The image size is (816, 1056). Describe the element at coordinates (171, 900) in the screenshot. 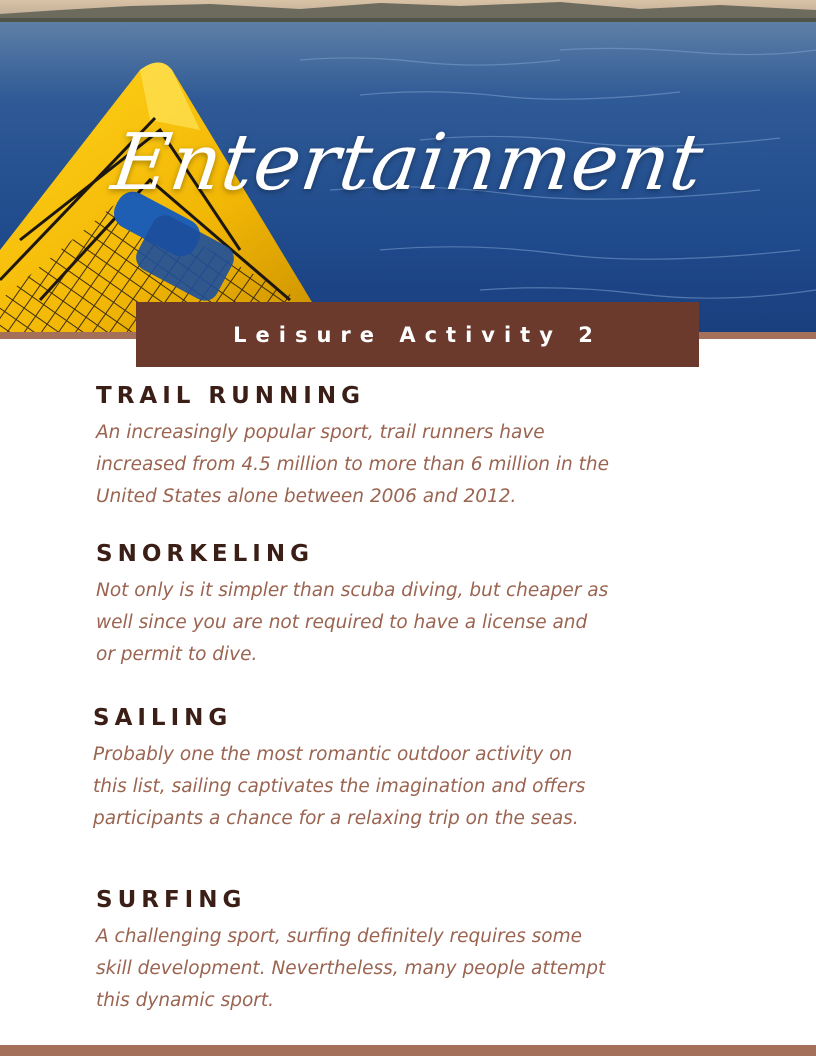

I see `section-heading: SURFING` at that location.